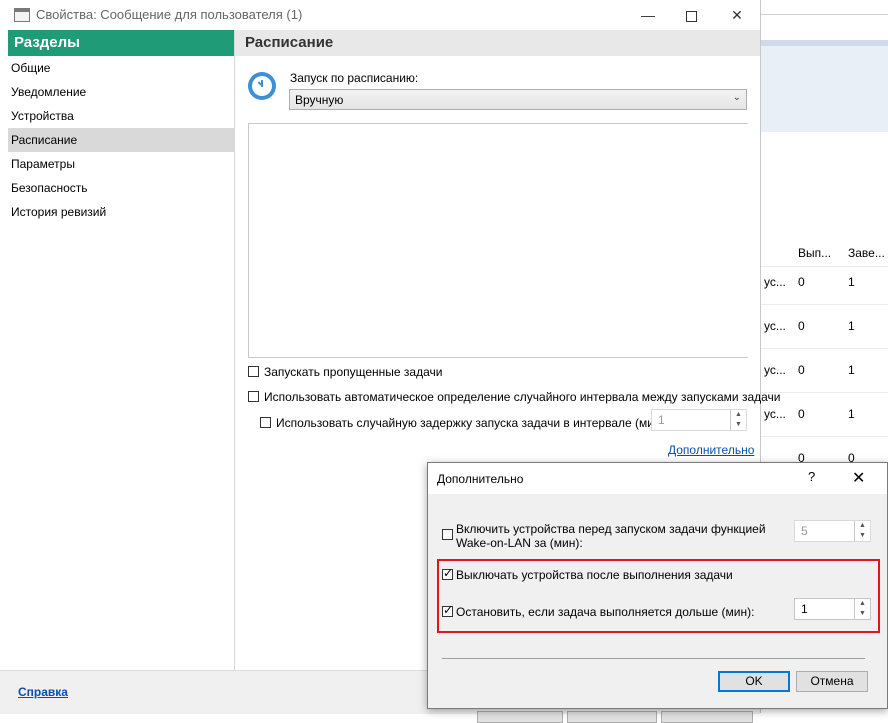 This screenshot has height=723, width=888. What do you see at coordinates (121, 116) in the screenshot?
I see `sidebar-item-devices: Устройства` at bounding box center [121, 116].